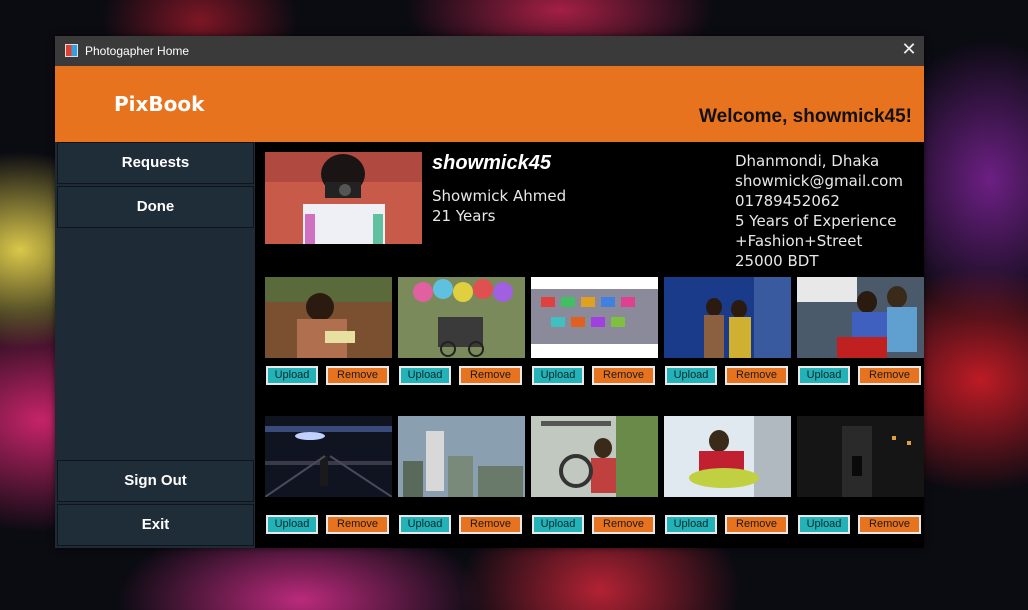 The image size is (1028, 610). I want to click on profile-phone: 01789452062, so click(787, 201).